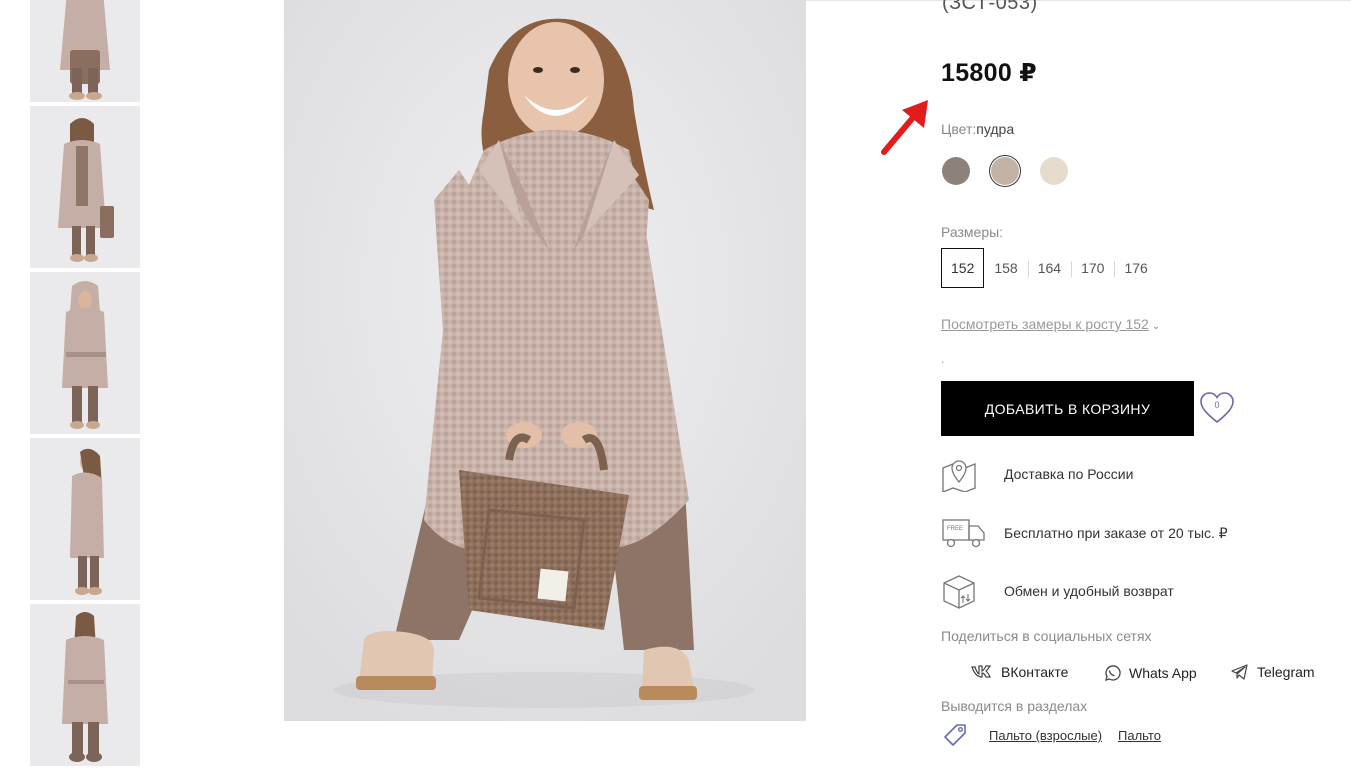 Image resolution: width=1351 pixels, height=779 pixels. I want to click on product-code: (ЗСТ-053), so click(990, 7).